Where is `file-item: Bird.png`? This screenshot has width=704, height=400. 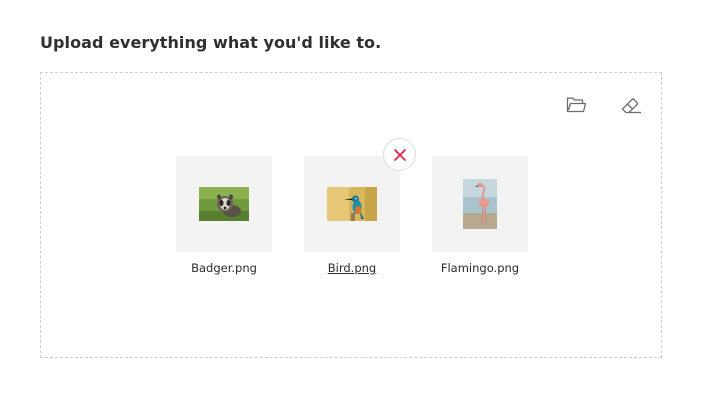 file-item: Bird.png is located at coordinates (352, 215).